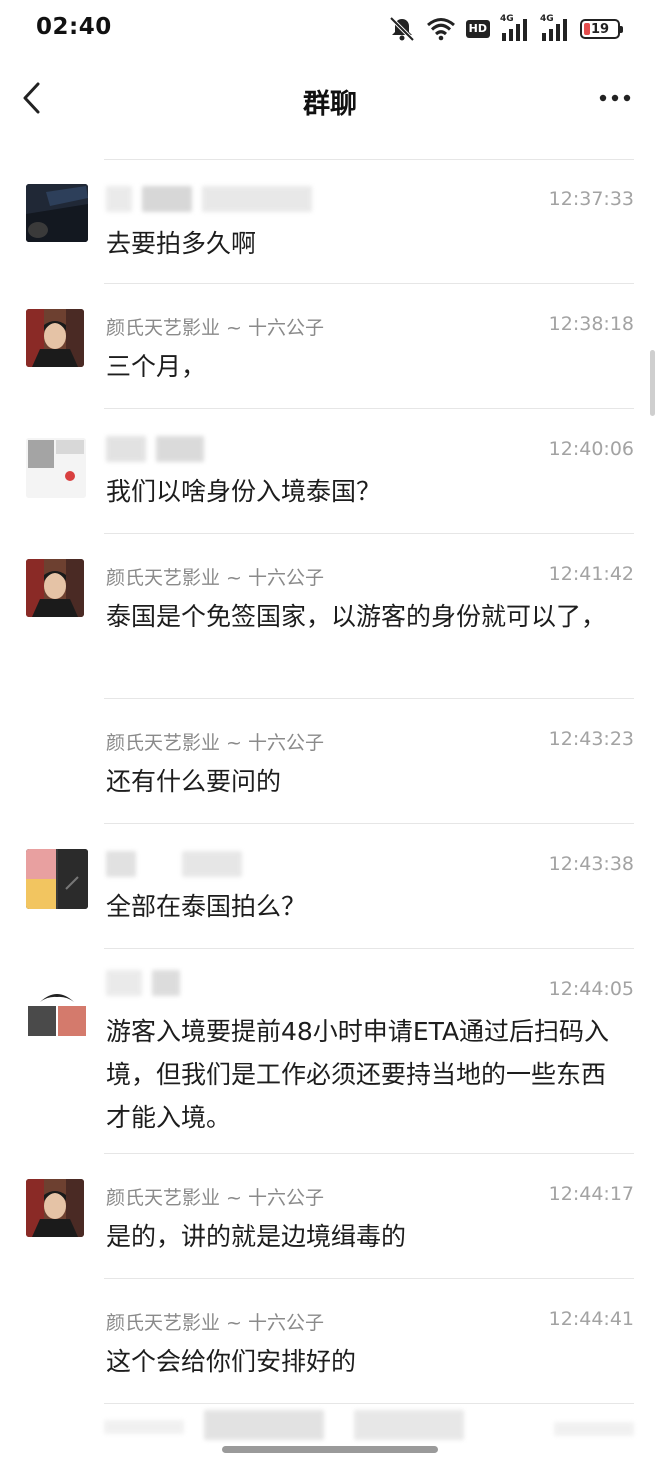 This screenshot has height=1467, width=660. I want to click on status-time: 02:40, so click(74, 27).